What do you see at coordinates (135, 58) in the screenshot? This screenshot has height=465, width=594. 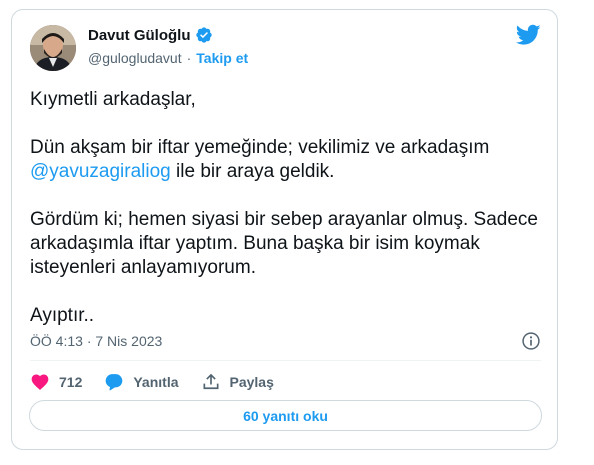 I see `author-handle: @gulogludavut` at bounding box center [135, 58].